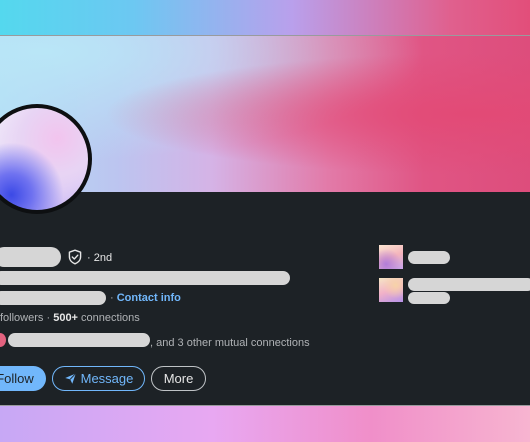 This screenshot has height=442, width=530. I want to click on paper-plane-icon, so click(70, 378).